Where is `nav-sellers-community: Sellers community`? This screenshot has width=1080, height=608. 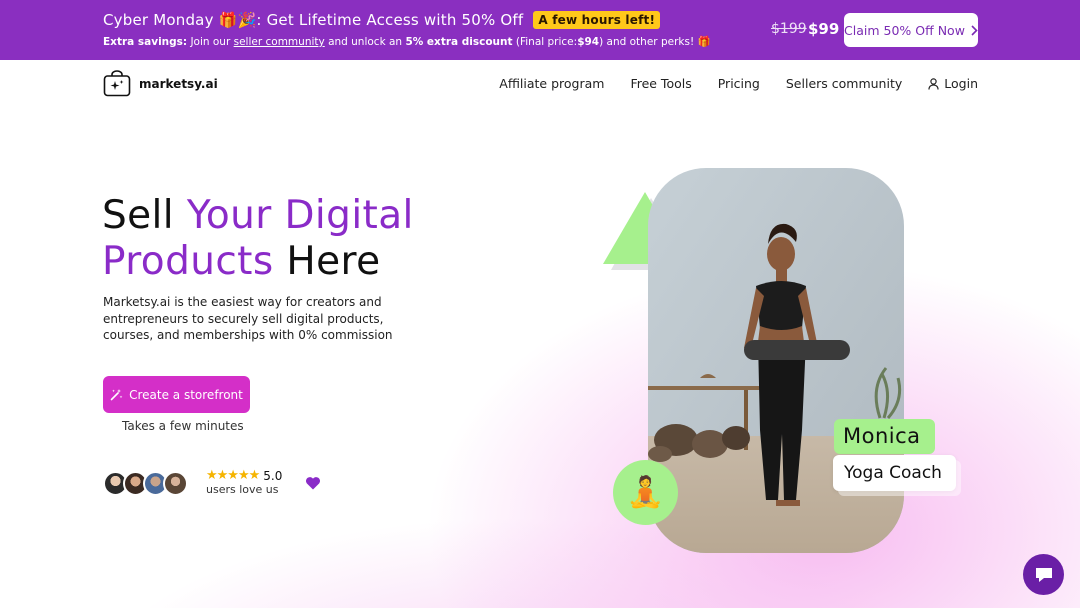
nav-sellers-community: Sellers community is located at coordinates (844, 83).